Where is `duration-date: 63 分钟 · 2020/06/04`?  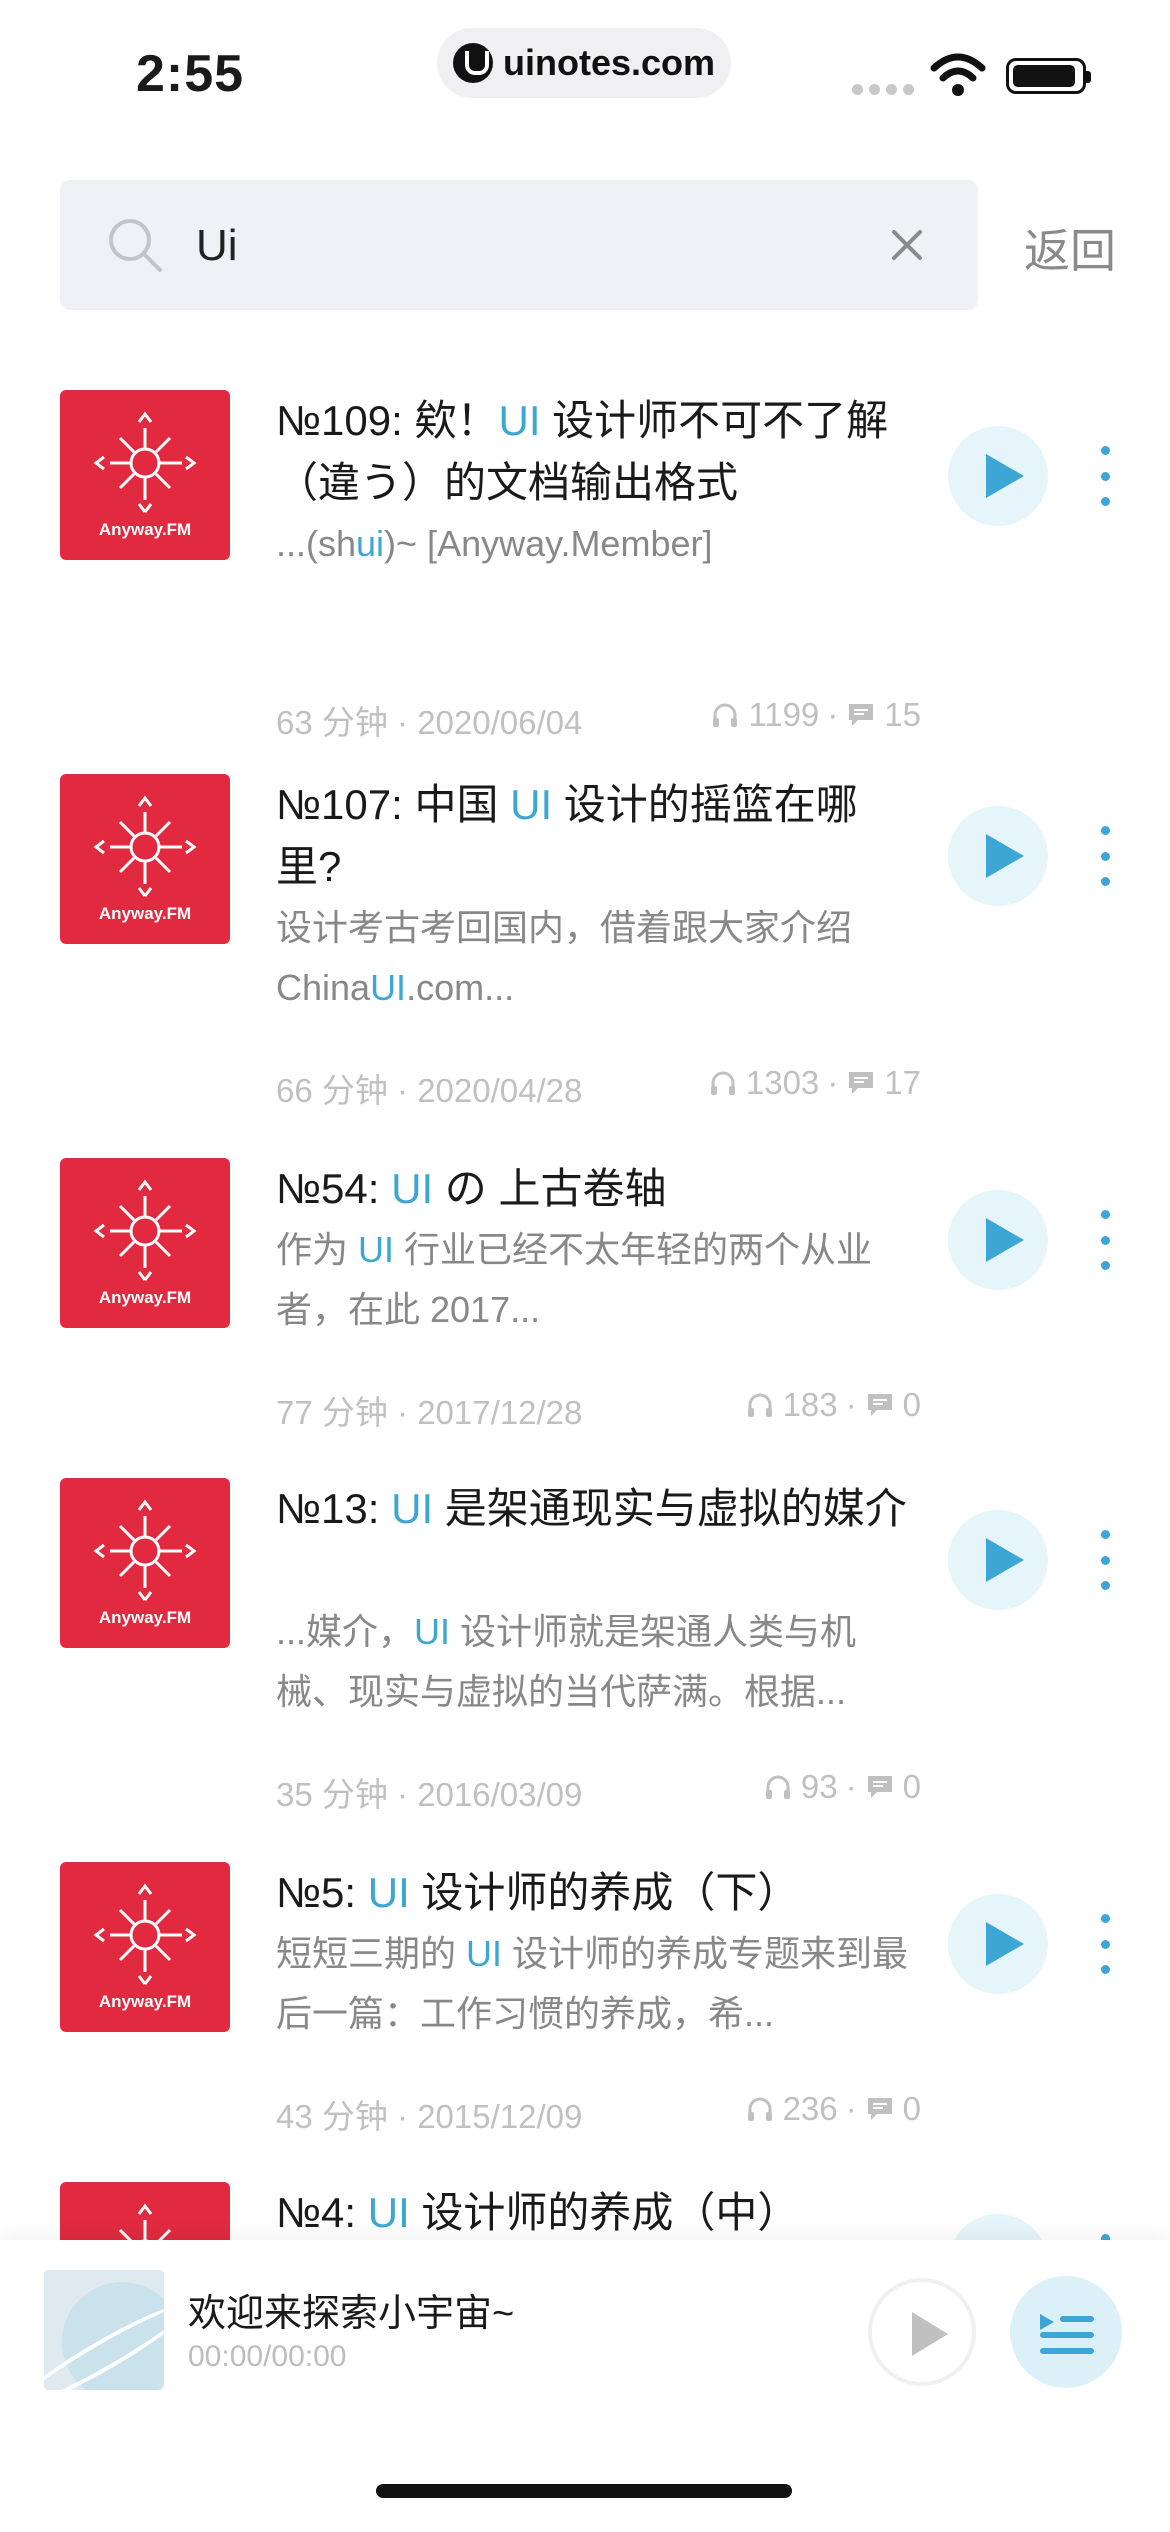
duration-date: 63 分钟 · 2020/06/04 is located at coordinates (429, 722).